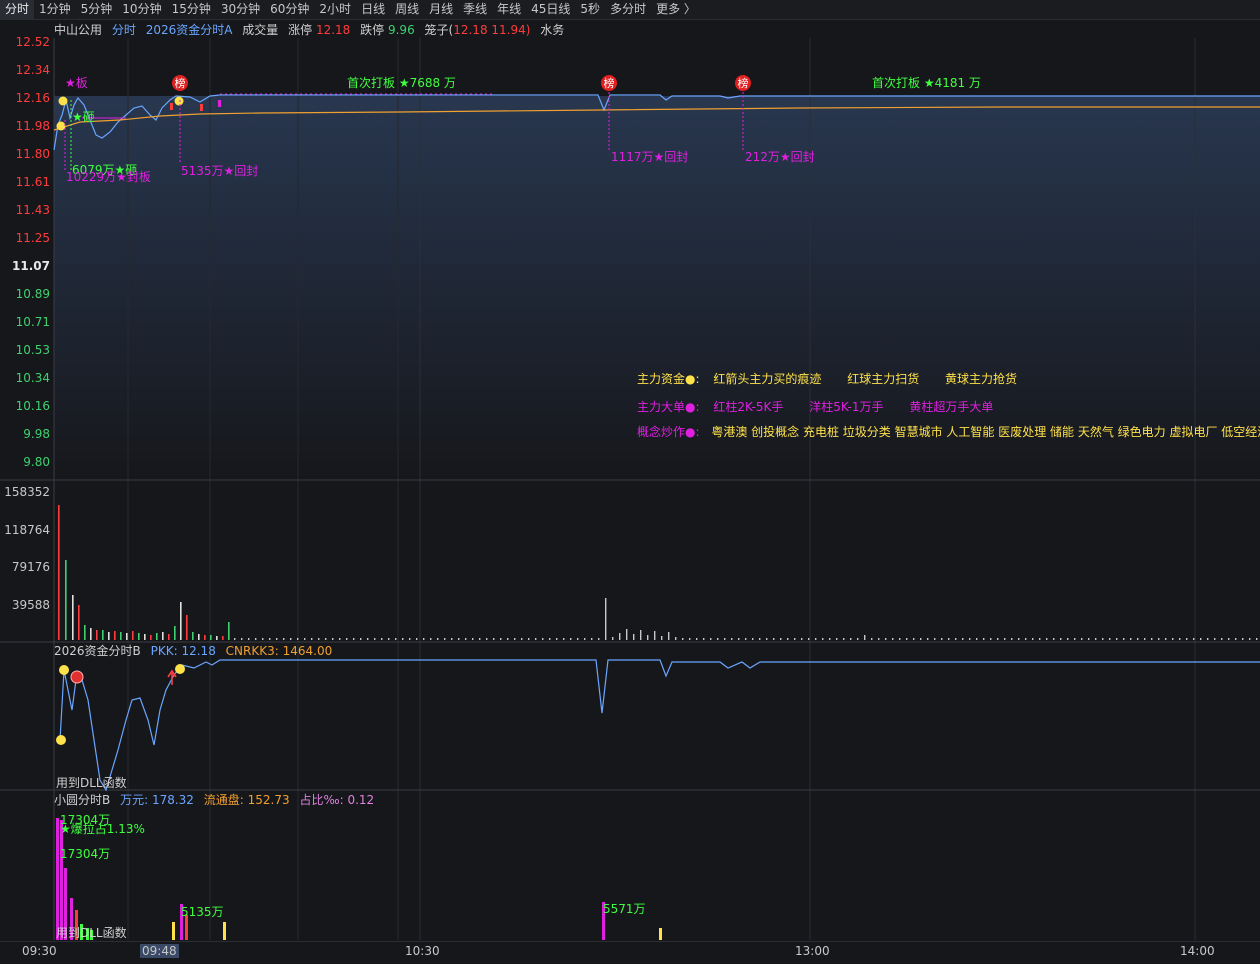 Image resolution: width=1260 pixels, height=964 pixels. I want to click on reseal-label-2: 1117万★回封, so click(650, 157).